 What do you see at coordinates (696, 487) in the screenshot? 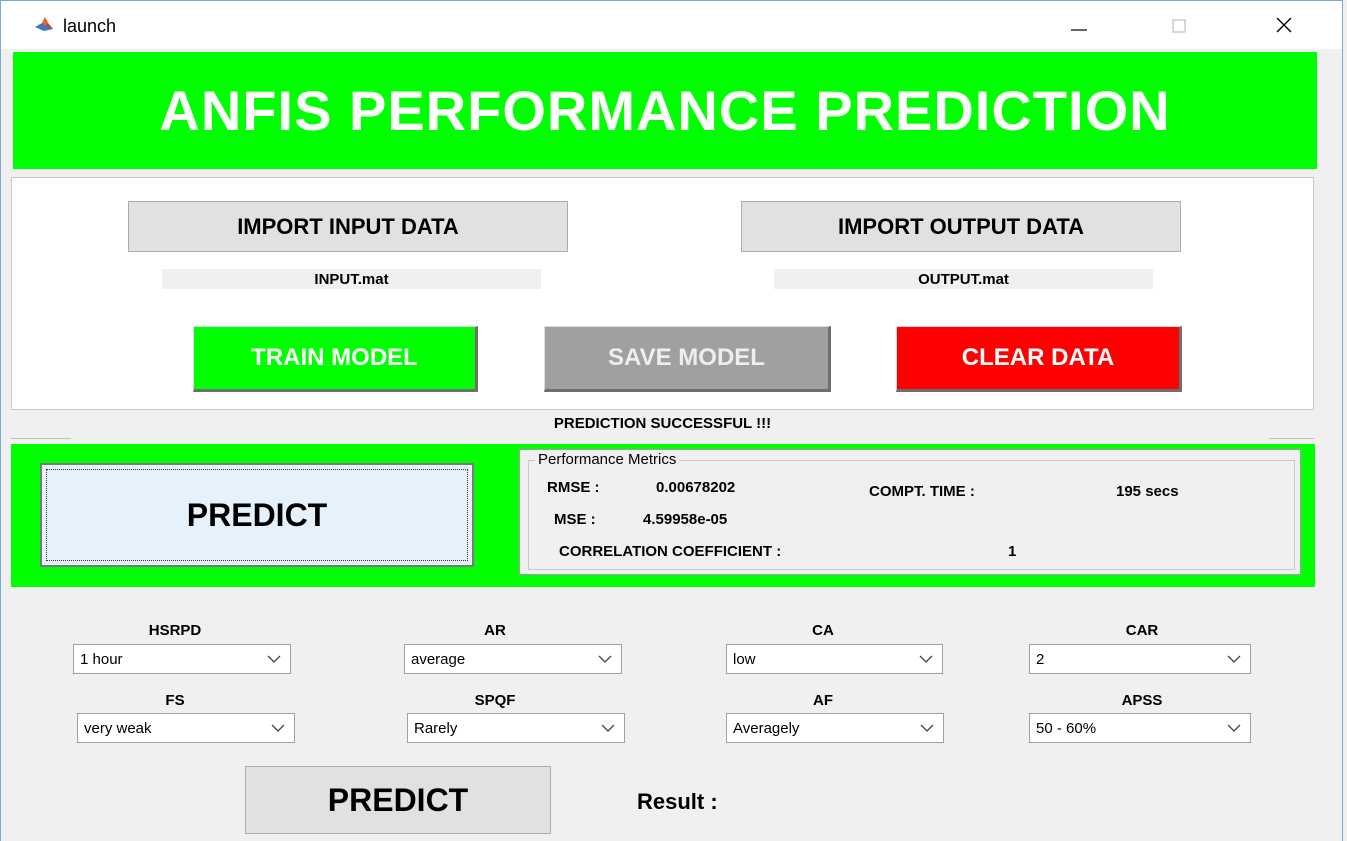
I see `rmse-value: 0.00678202` at bounding box center [696, 487].